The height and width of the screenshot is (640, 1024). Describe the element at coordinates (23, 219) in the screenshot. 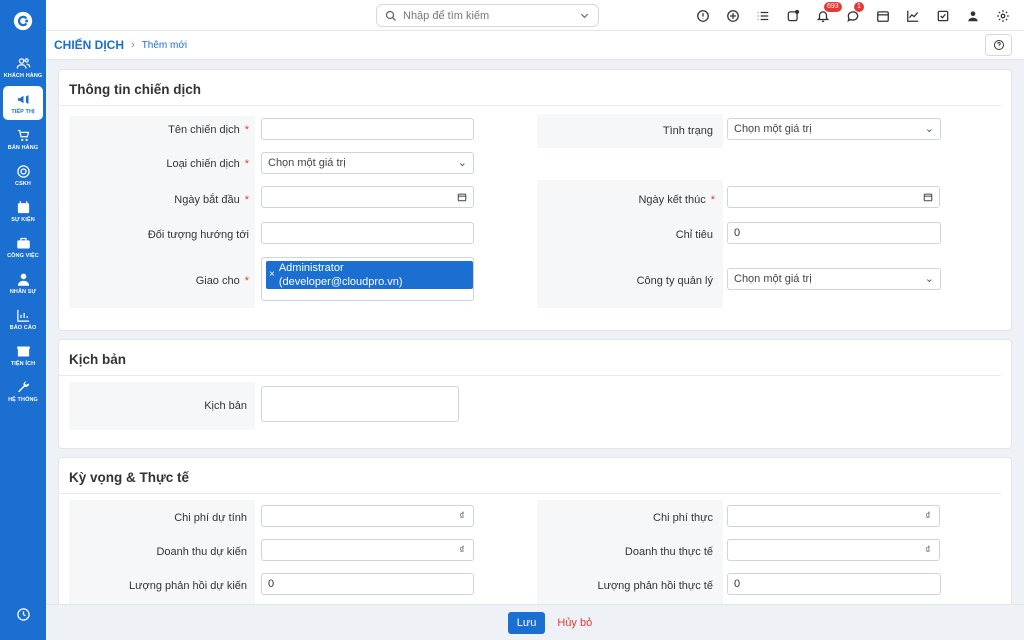

I see `sidebar-item-label: Sự kiện` at that location.